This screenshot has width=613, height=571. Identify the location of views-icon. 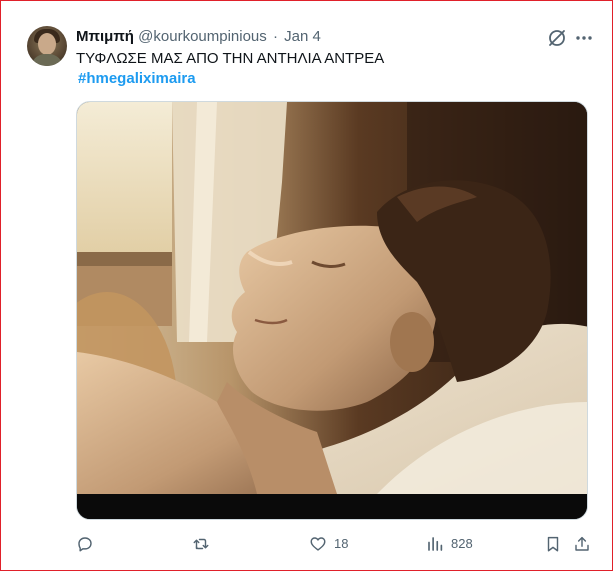
(435, 544).